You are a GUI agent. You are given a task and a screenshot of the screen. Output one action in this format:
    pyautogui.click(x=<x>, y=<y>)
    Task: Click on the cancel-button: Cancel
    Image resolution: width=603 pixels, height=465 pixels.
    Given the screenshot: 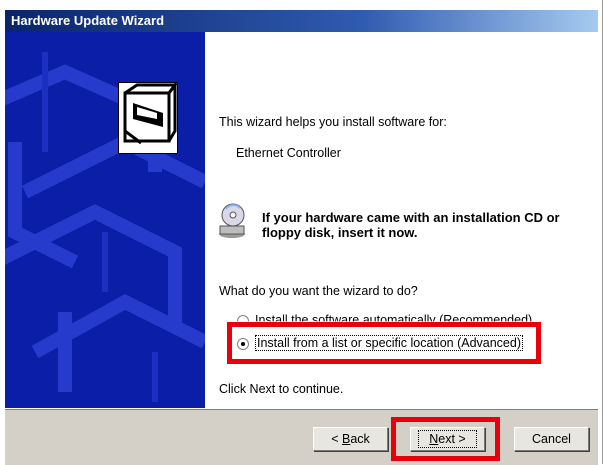 What is the action you would take?
    pyautogui.click(x=551, y=439)
    